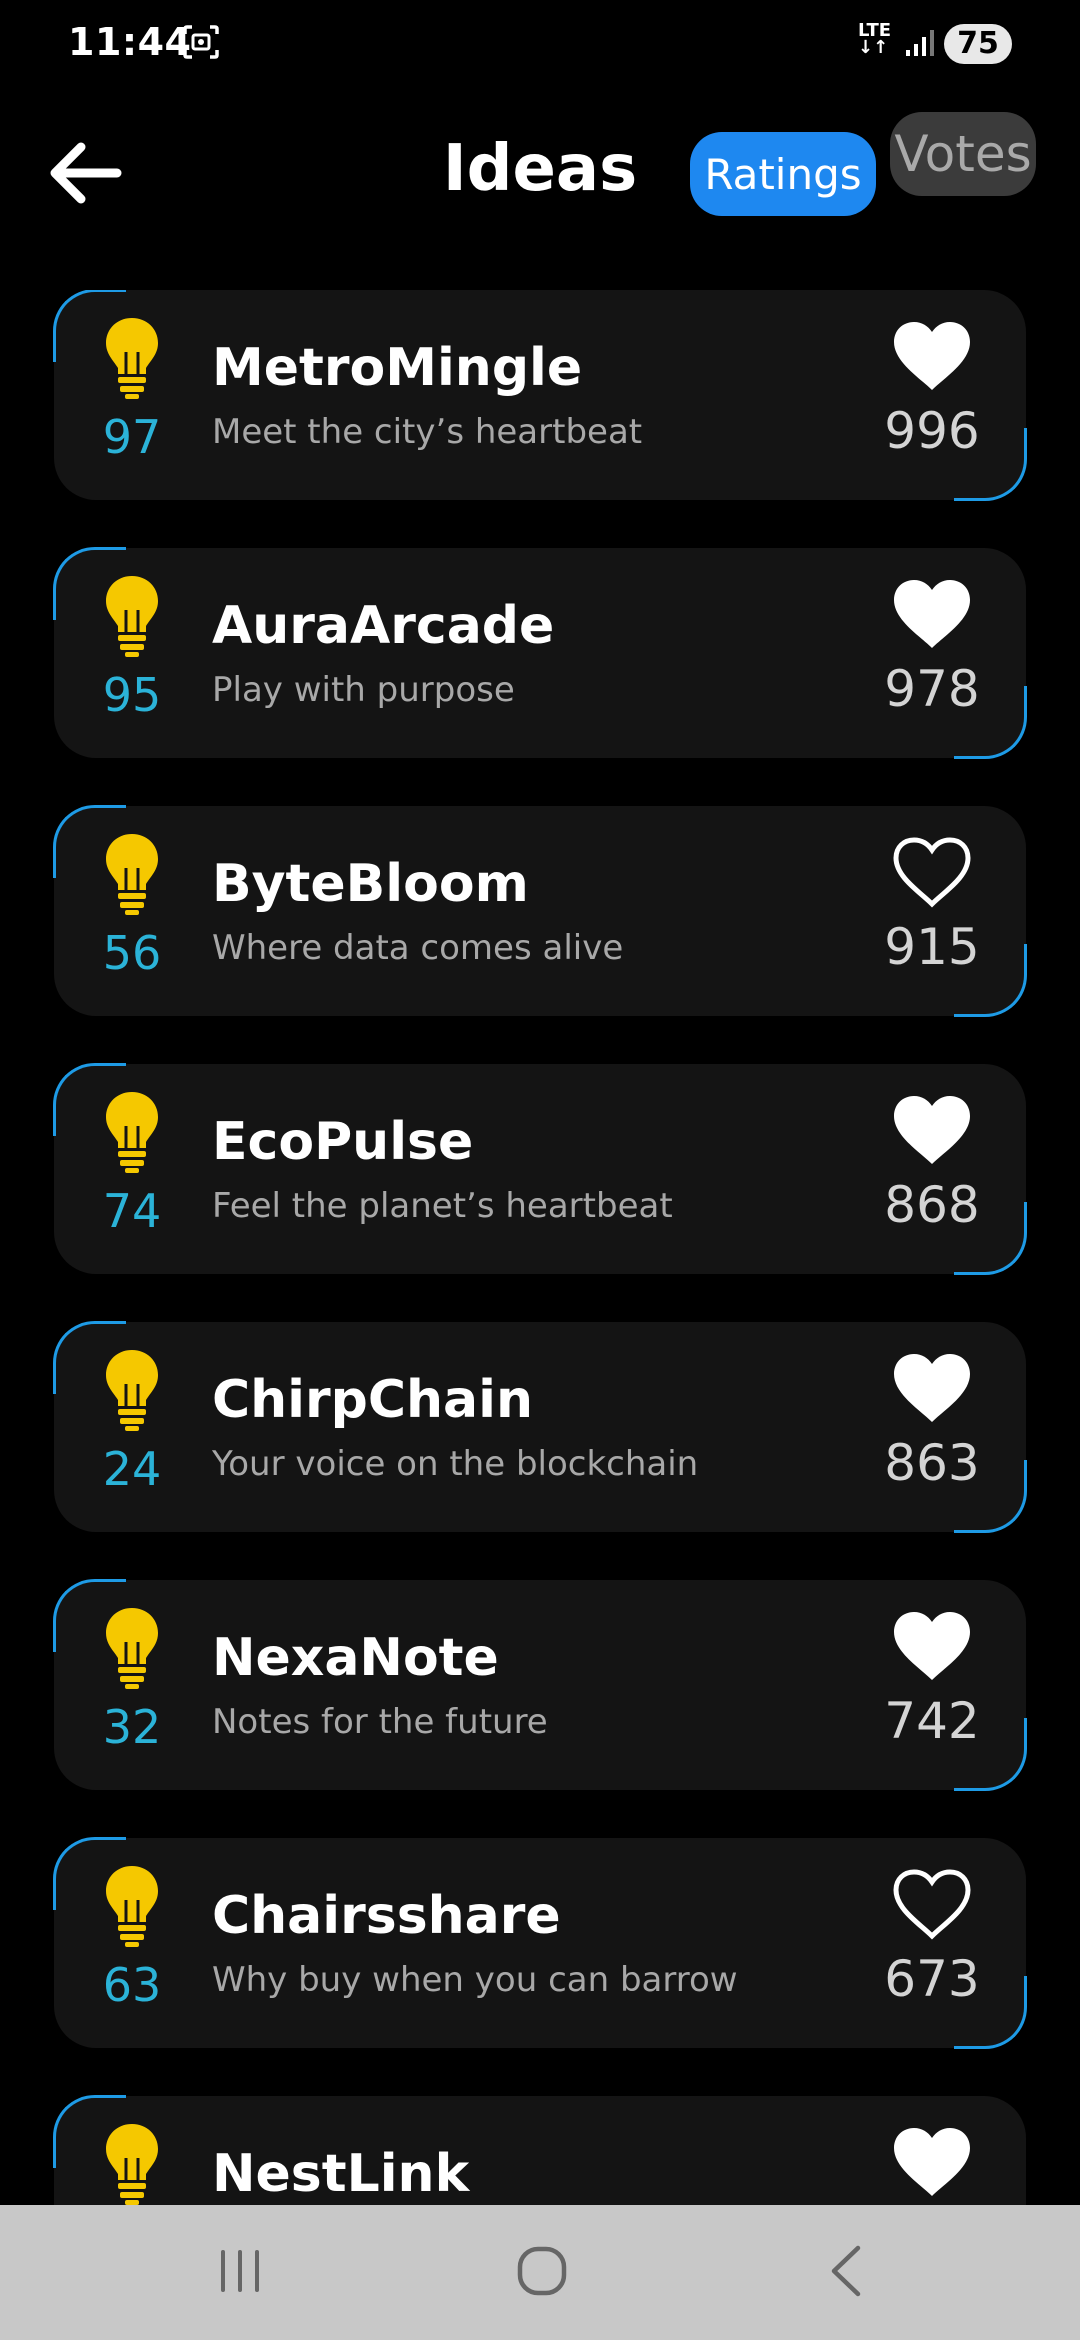 The image size is (1080, 2340). I want to click on home-icon, so click(542, 2273).